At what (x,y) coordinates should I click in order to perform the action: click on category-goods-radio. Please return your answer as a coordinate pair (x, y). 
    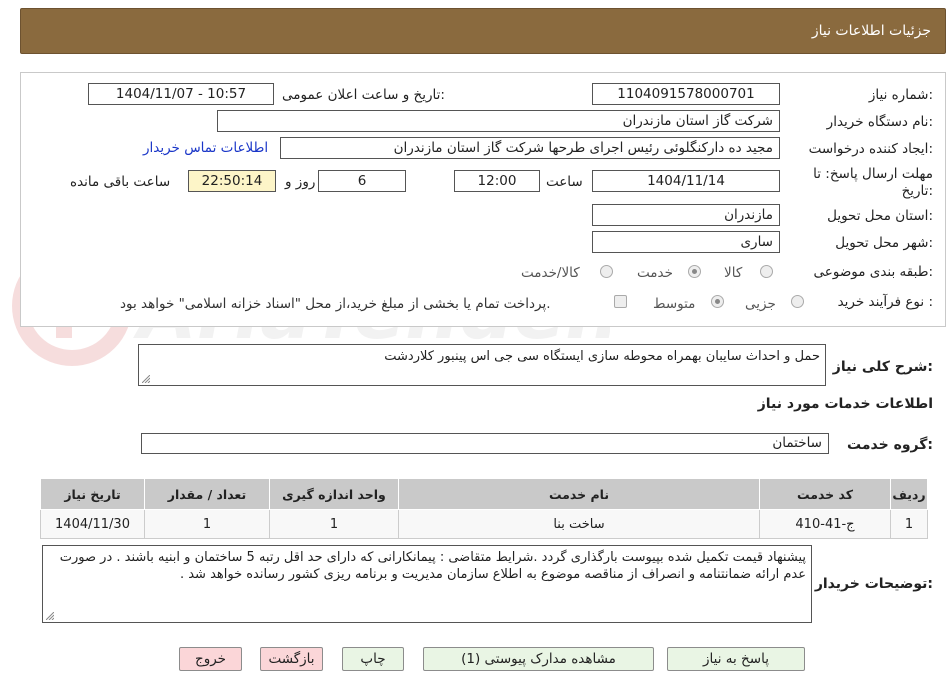
    Looking at the image, I should click on (766, 271).